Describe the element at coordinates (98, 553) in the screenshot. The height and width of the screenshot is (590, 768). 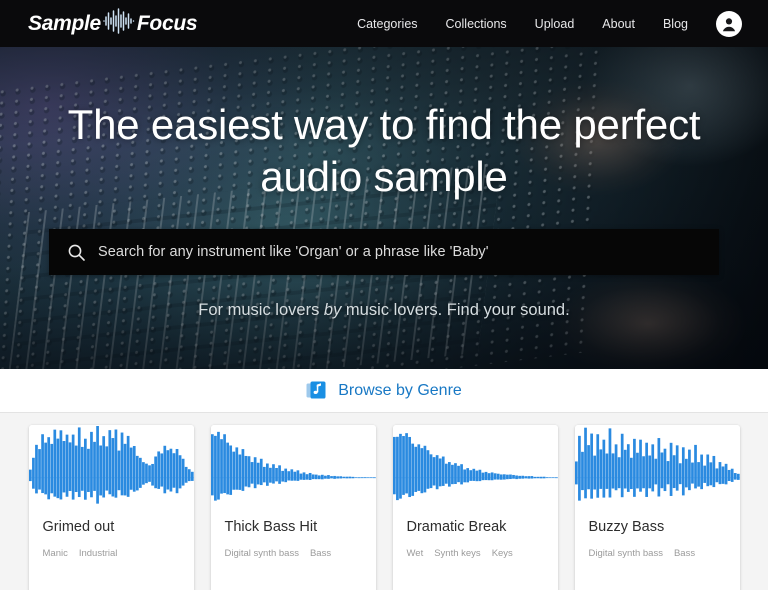
I see `sample-tag: Industrial` at that location.